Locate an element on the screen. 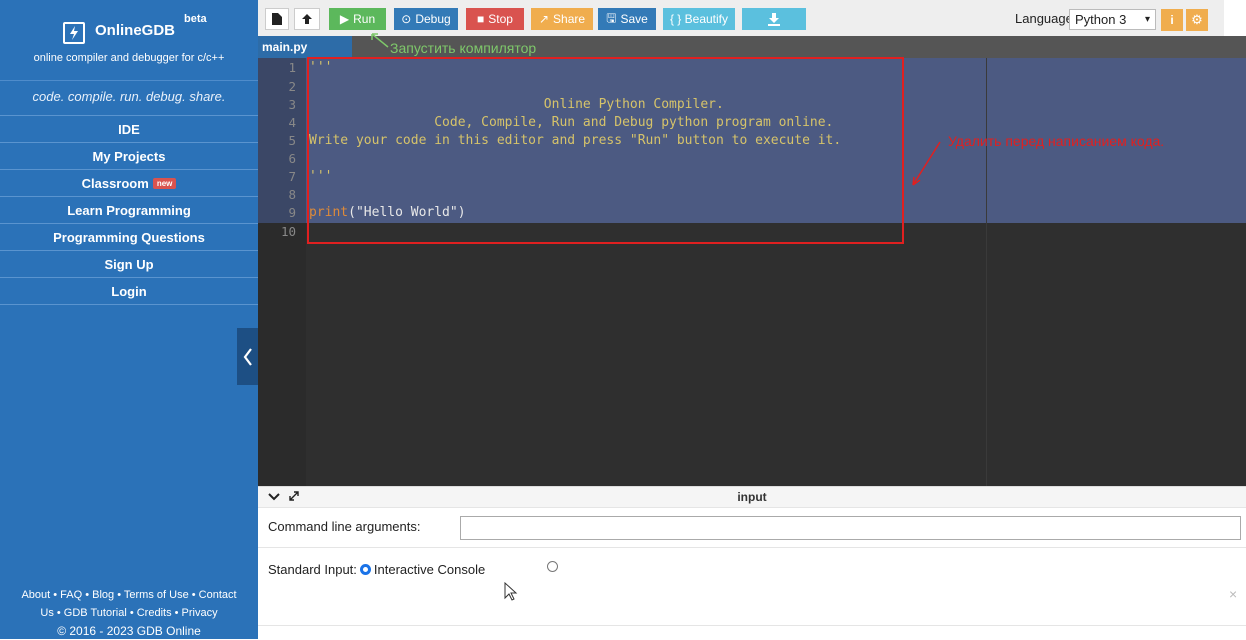 The image size is (1246, 640). save-button: 🖫 Save is located at coordinates (627, 19).